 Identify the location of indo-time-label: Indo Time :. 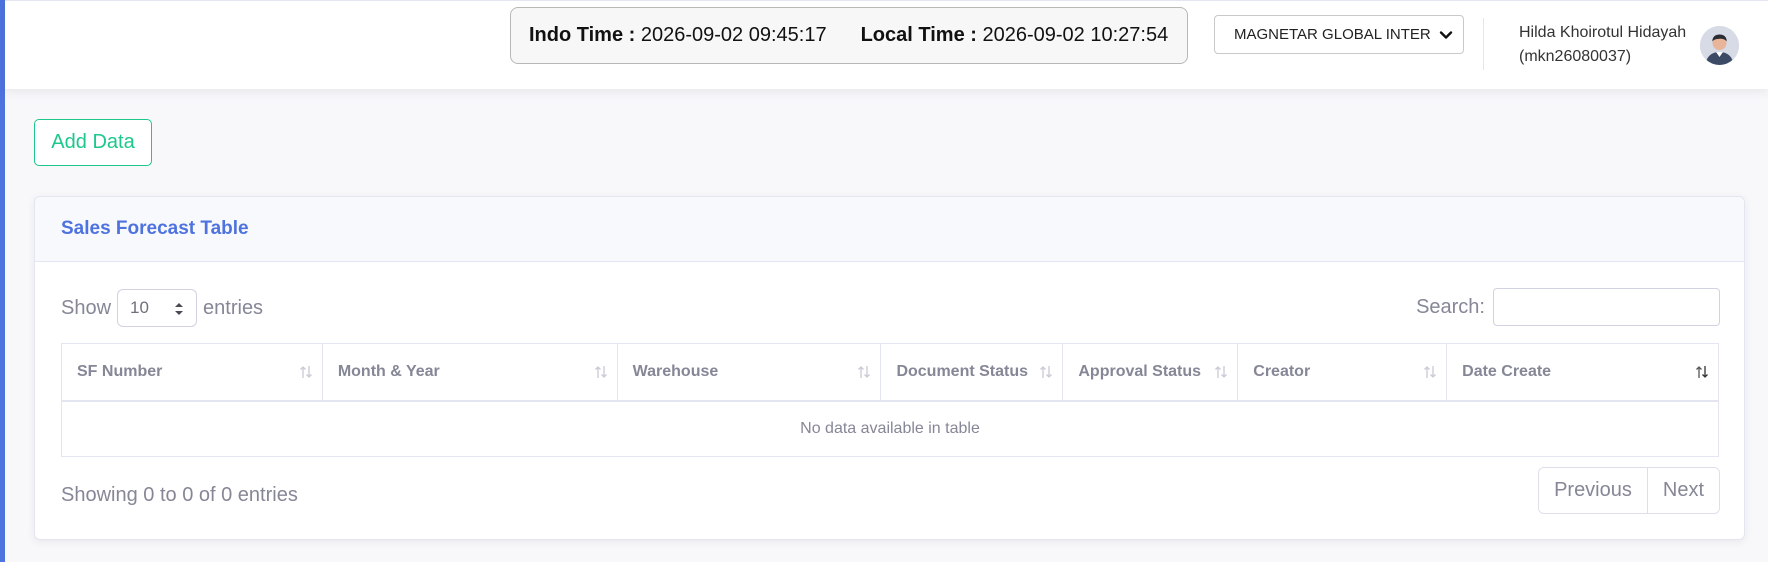
(582, 35).